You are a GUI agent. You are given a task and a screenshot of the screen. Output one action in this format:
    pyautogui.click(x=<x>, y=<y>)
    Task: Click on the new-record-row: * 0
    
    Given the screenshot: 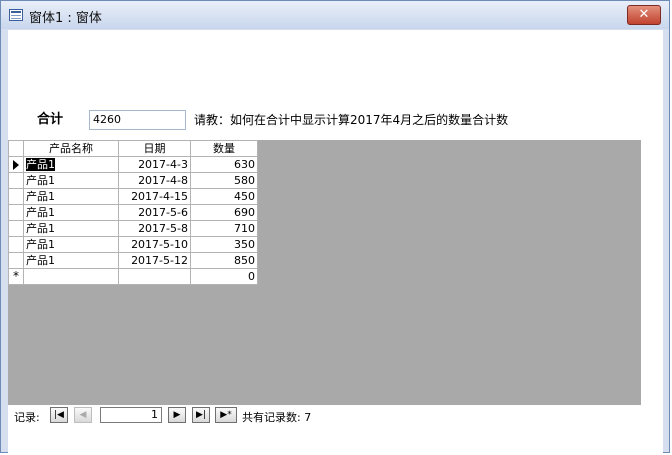 What is the action you would take?
    pyautogui.click(x=133, y=276)
    